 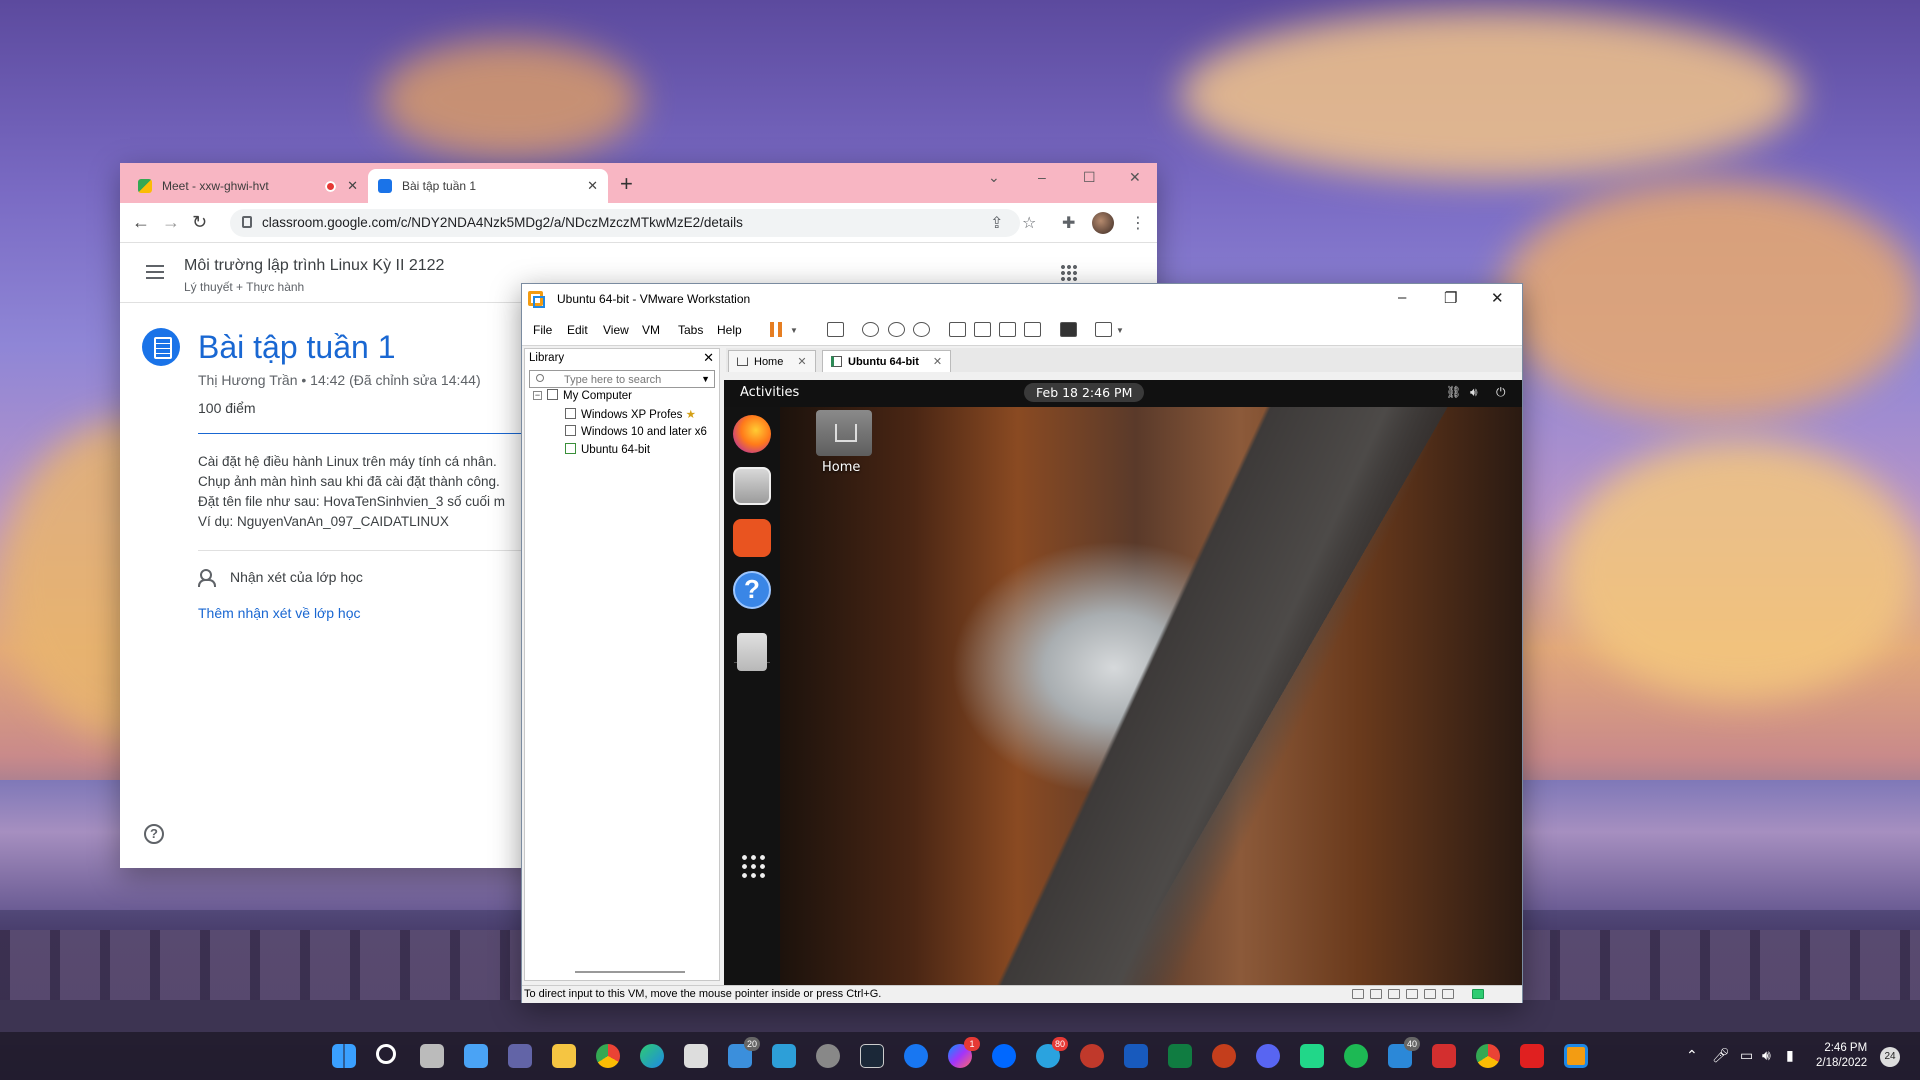 I want to click on main-menu-icon, so click(x=155, y=272).